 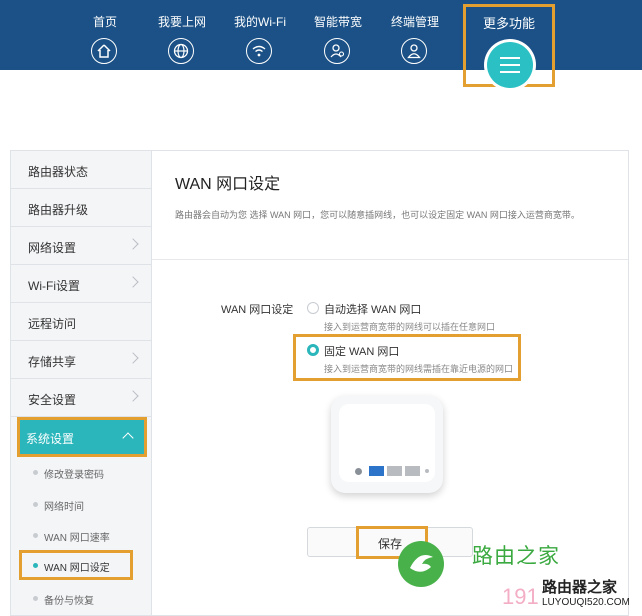 What do you see at coordinates (50, 439) in the screenshot?
I see `sidebar-item-label: 系统设置` at bounding box center [50, 439].